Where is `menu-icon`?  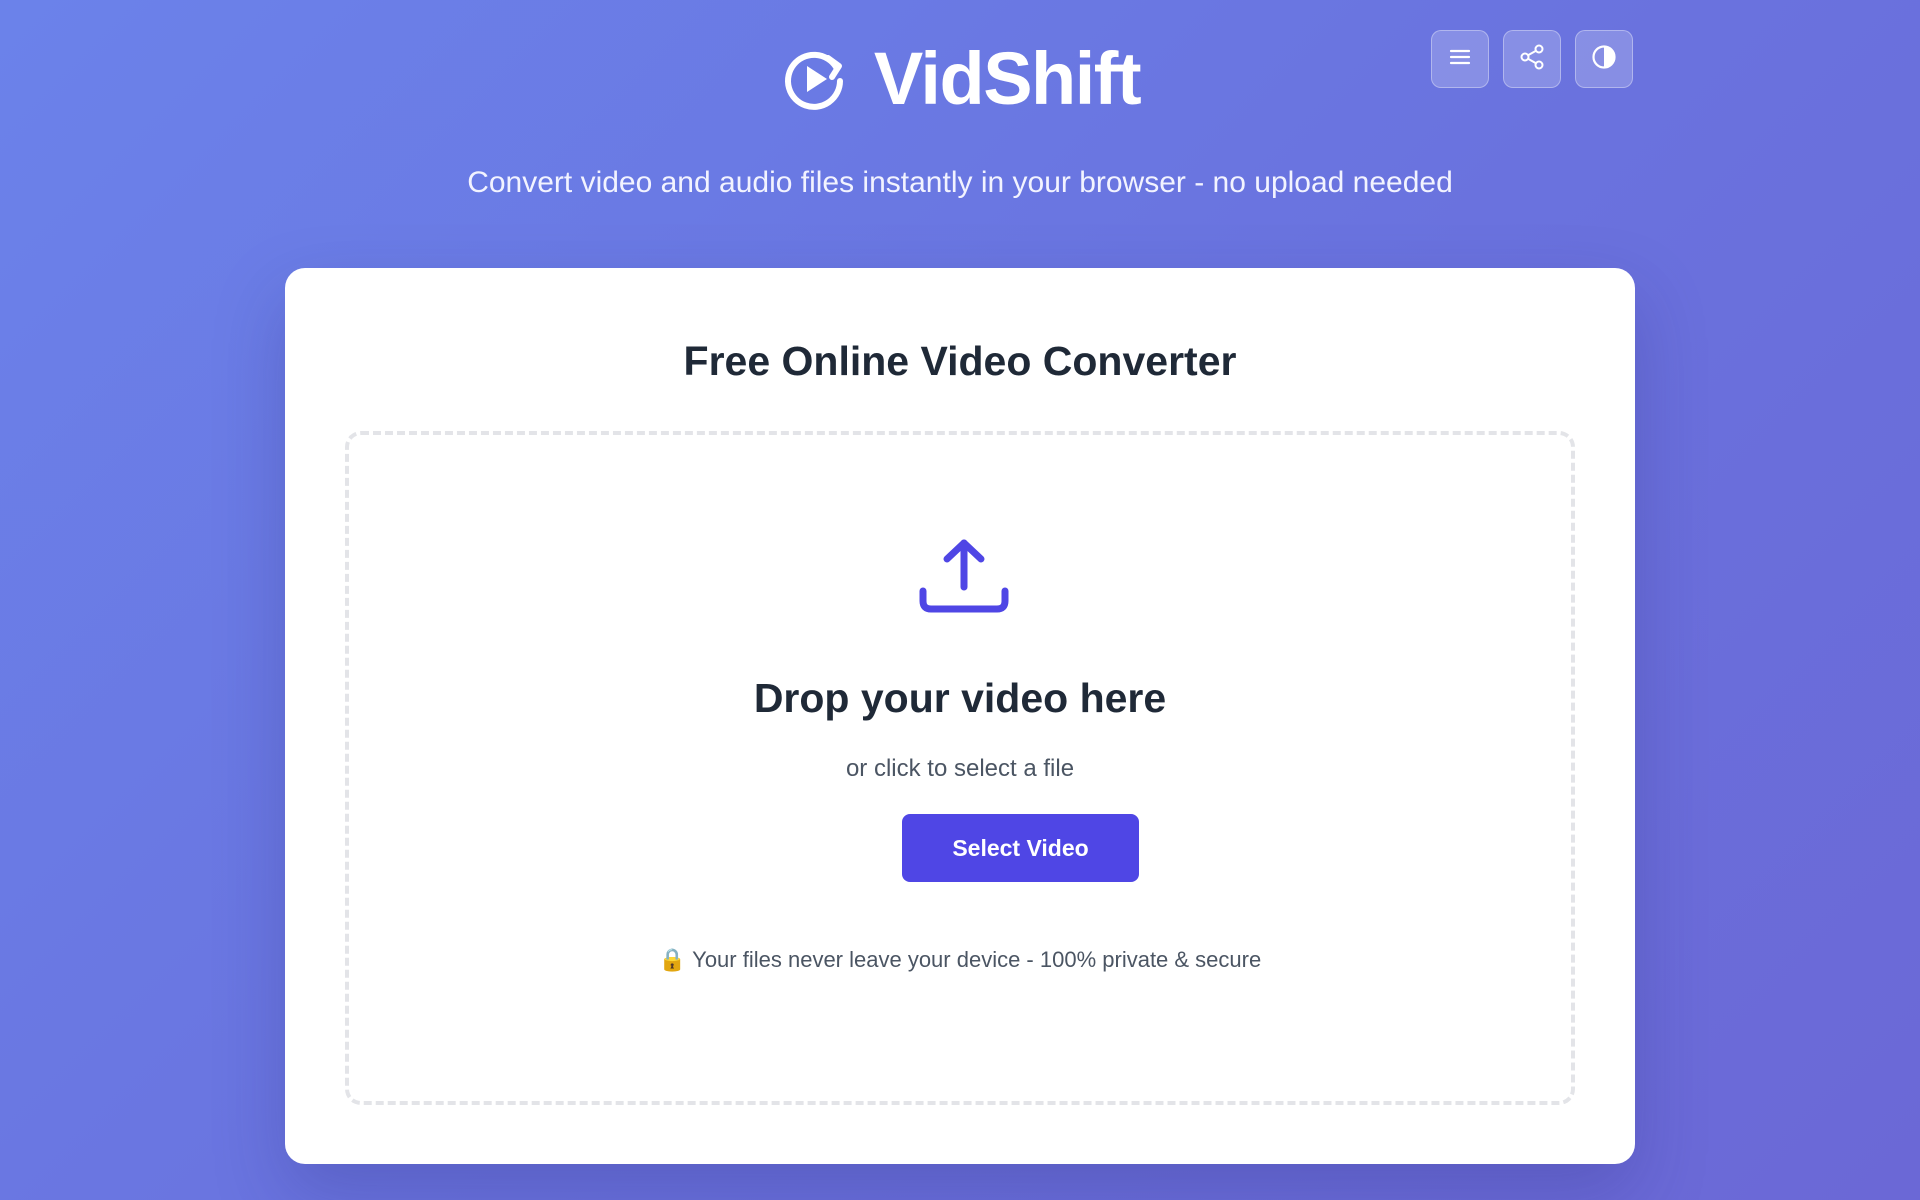
menu-icon is located at coordinates (1460, 59).